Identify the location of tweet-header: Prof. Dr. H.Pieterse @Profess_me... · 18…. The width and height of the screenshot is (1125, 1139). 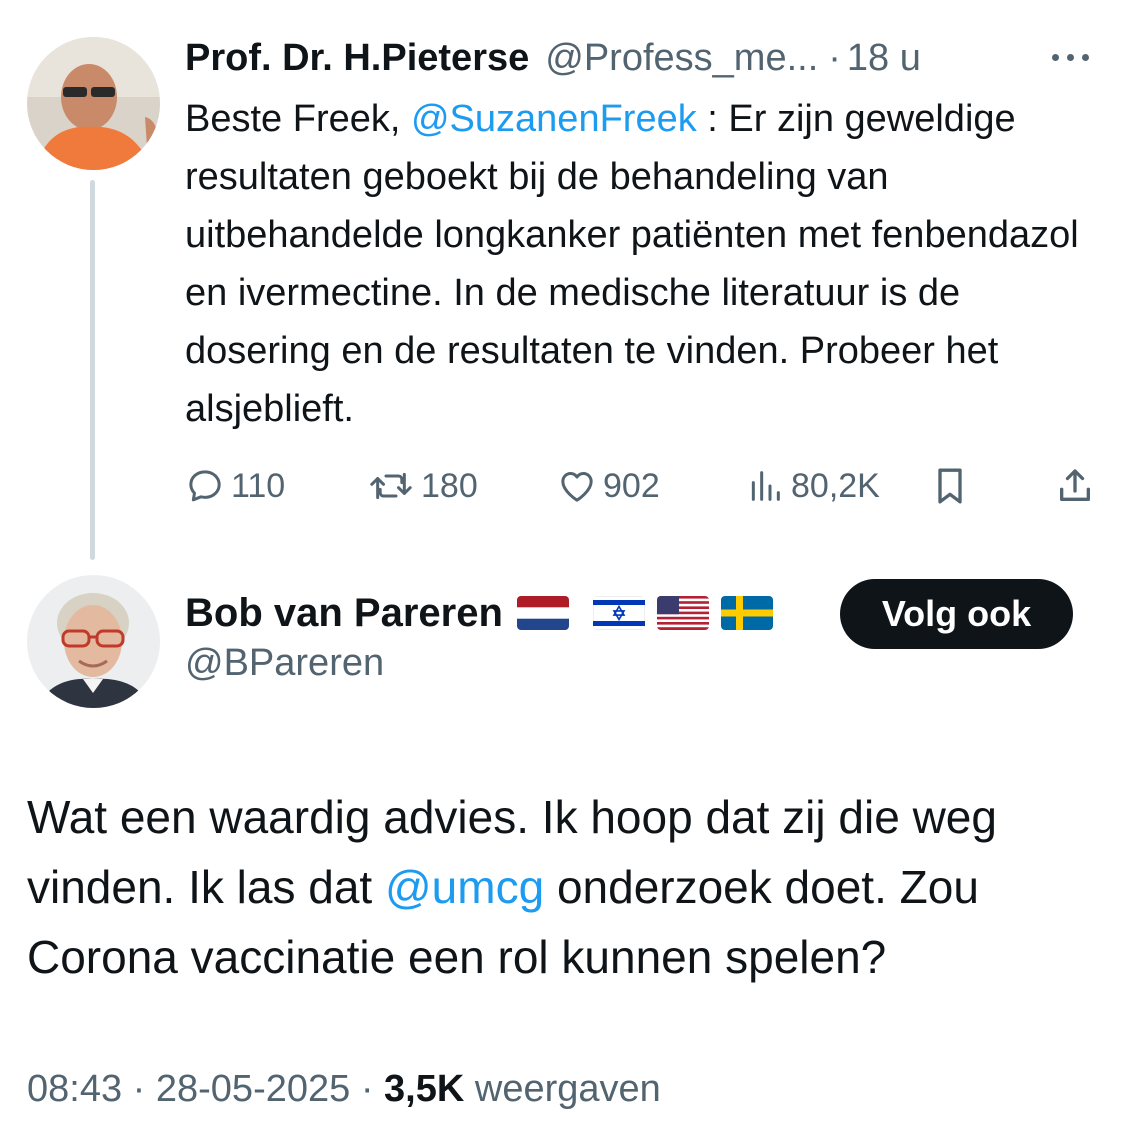
(553, 58).